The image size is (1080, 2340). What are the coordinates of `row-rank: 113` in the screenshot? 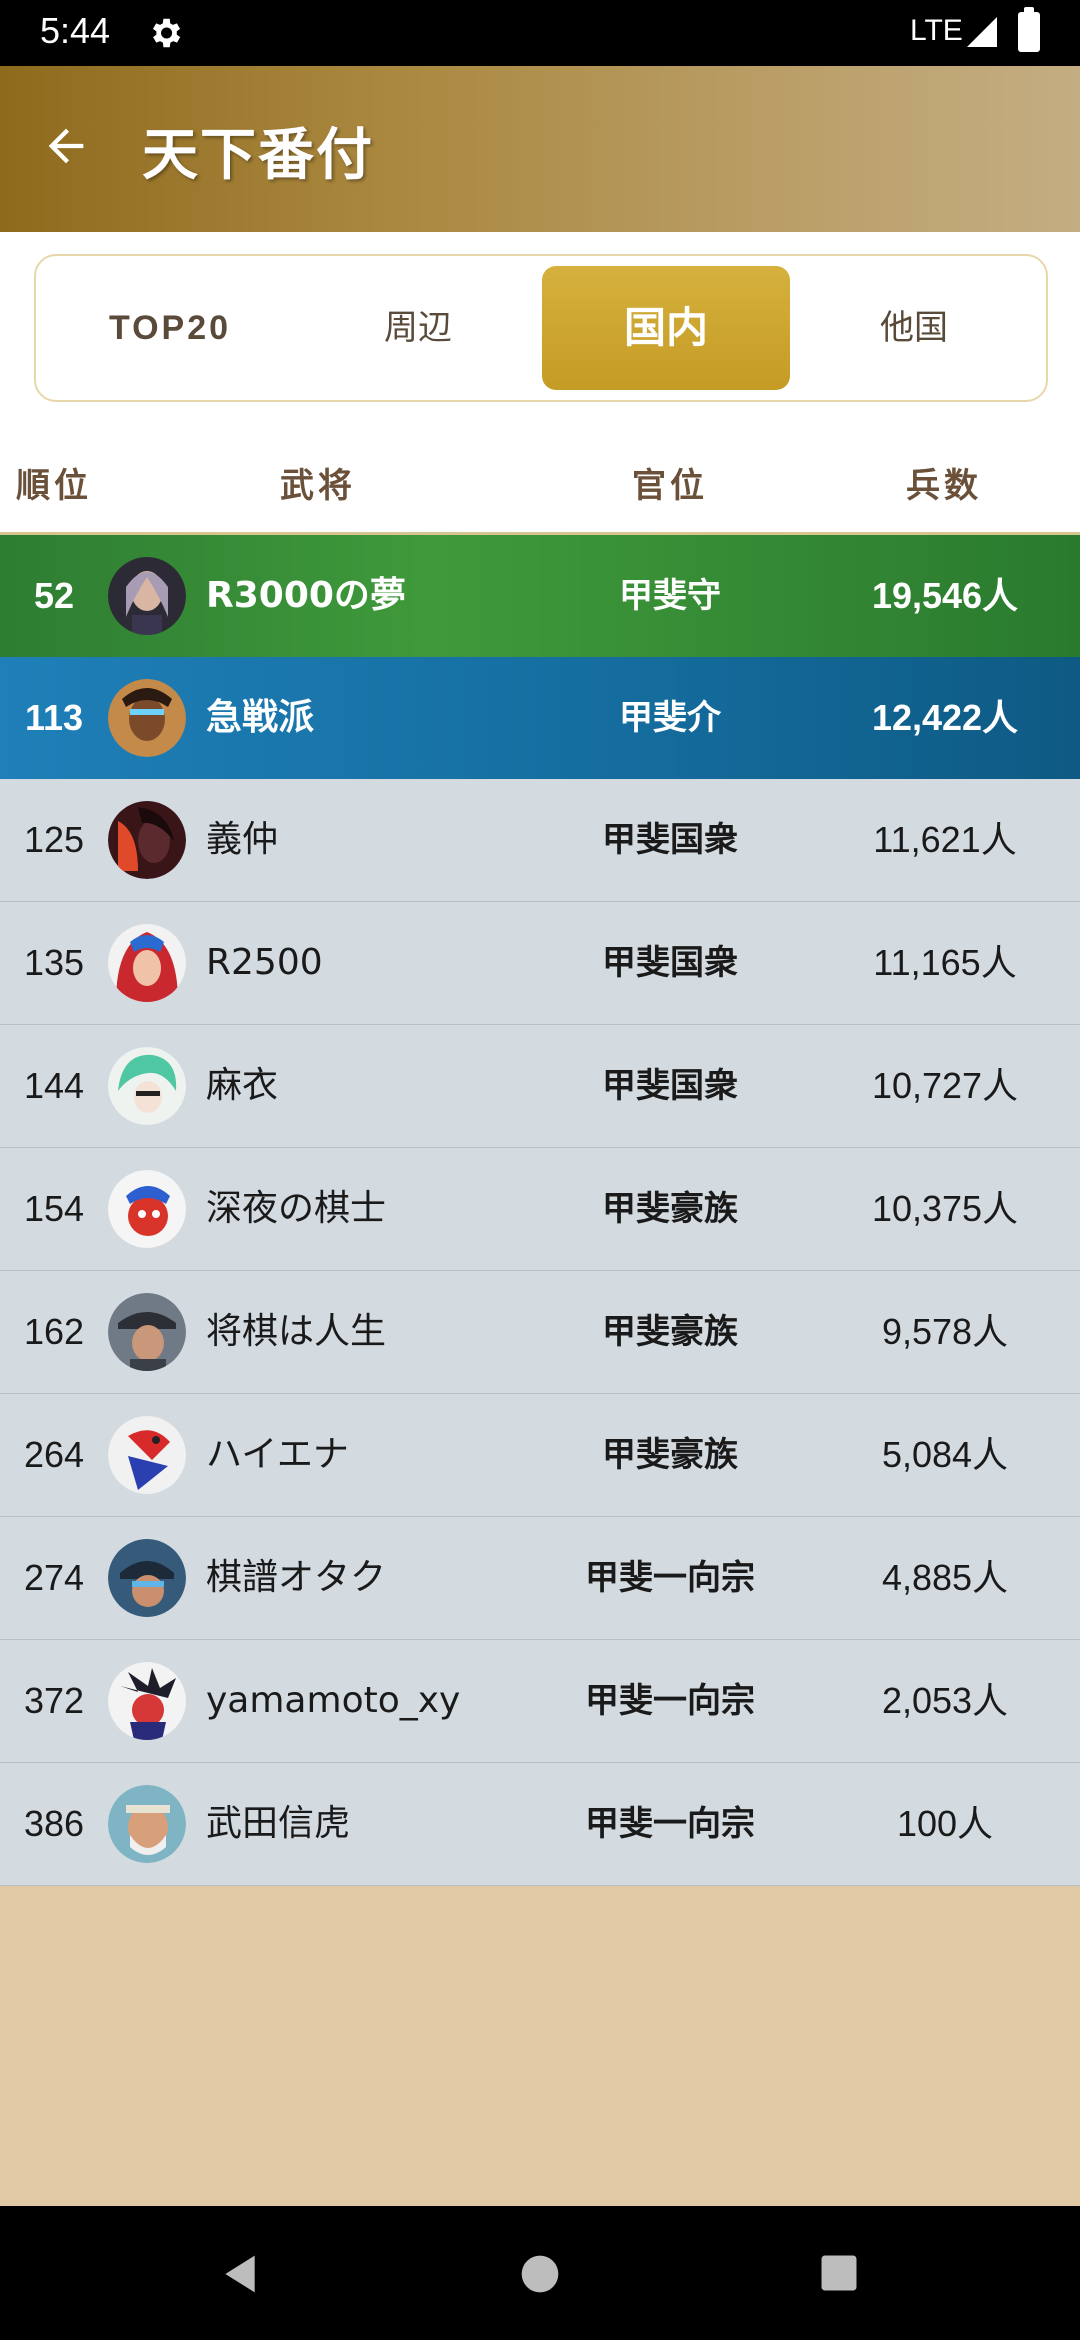 It's located at (54, 717).